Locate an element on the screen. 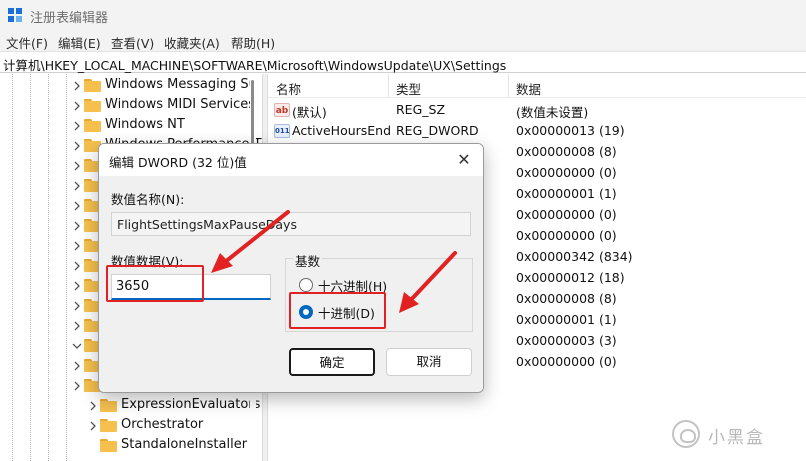  annotation-arrows is located at coordinates (334, 261).